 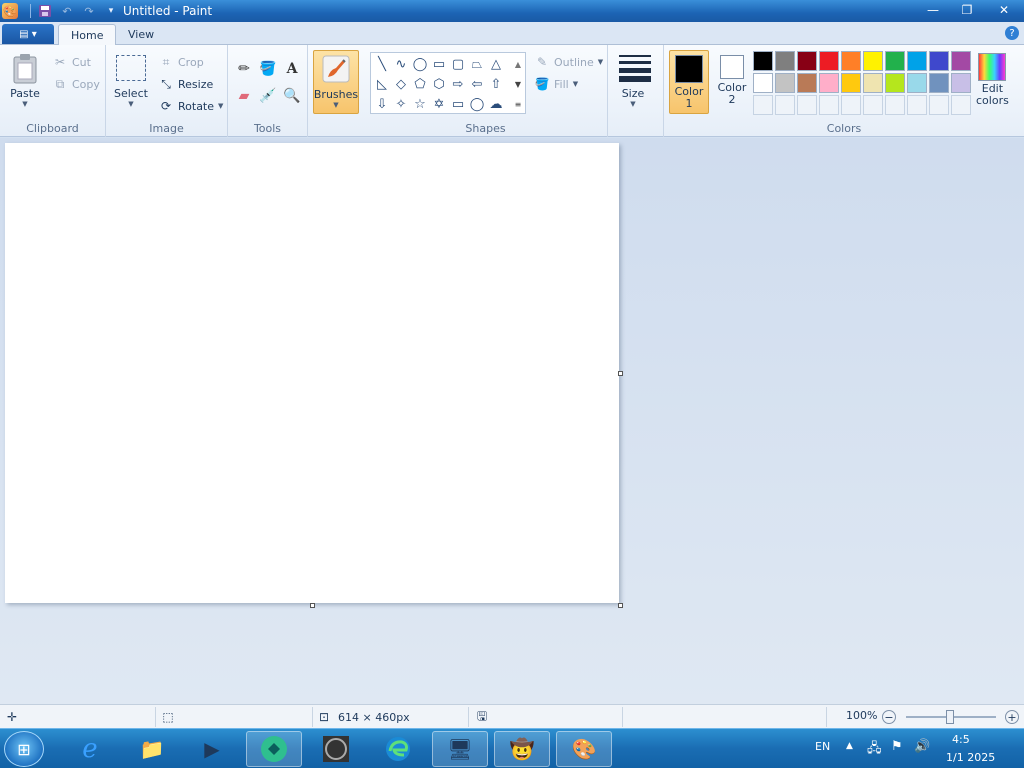 What do you see at coordinates (992, 80) in the screenshot?
I see `edit-colors-button: Edit colors` at bounding box center [992, 80].